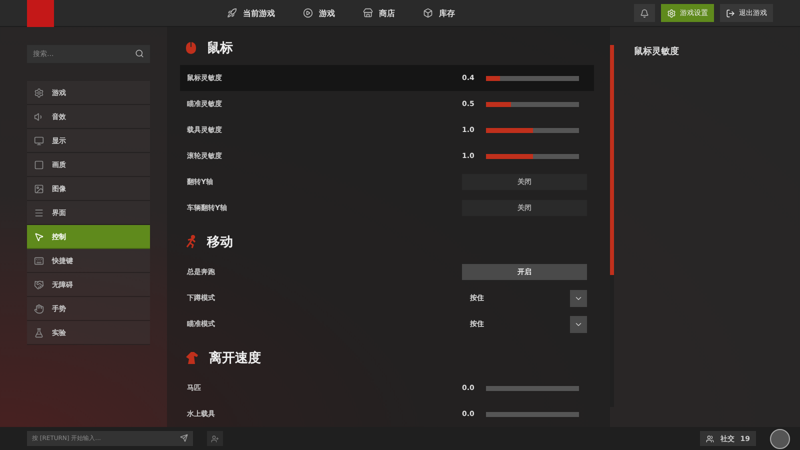  What do you see at coordinates (184, 438) in the screenshot?
I see `send-icon` at bounding box center [184, 438].